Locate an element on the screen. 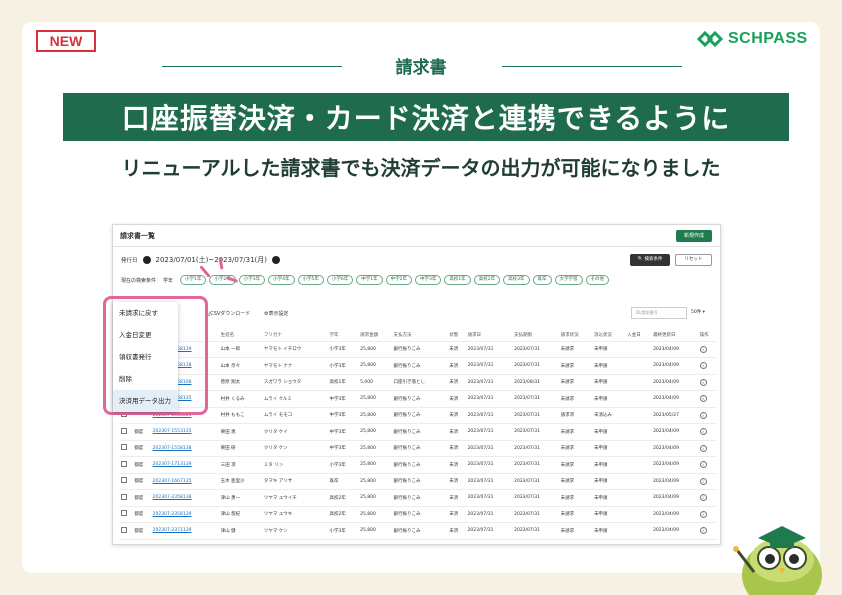  invoice-number-link: 202307-1667135 is located at coordinates (184, 481).